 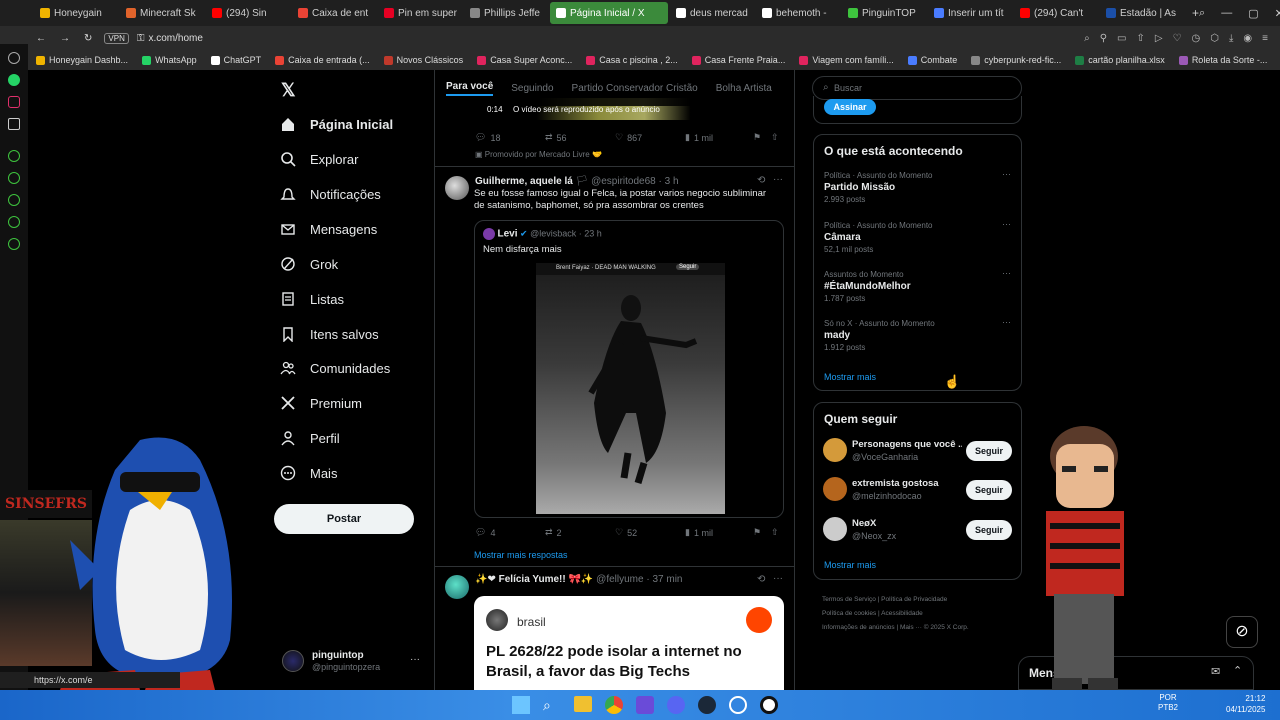 I want to click on bookmark-item: Novos Clássicos, so click(x=423, y=60).